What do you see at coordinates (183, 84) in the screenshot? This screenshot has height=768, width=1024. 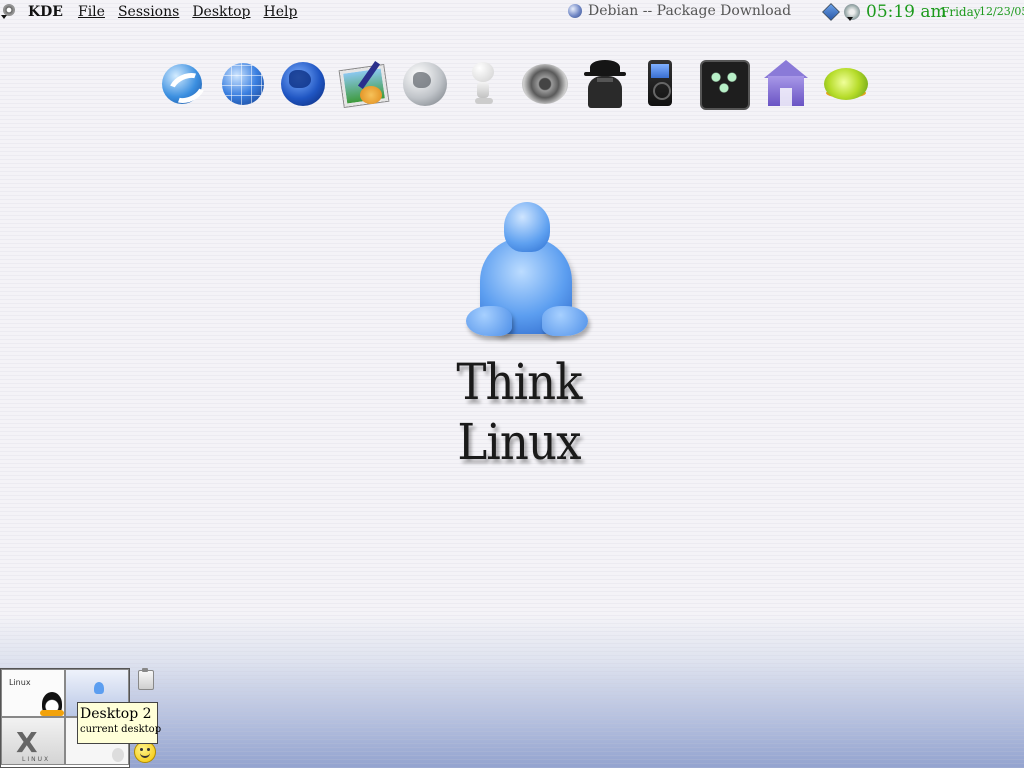 I see `chat-icon` at bounding box center [183, 84].